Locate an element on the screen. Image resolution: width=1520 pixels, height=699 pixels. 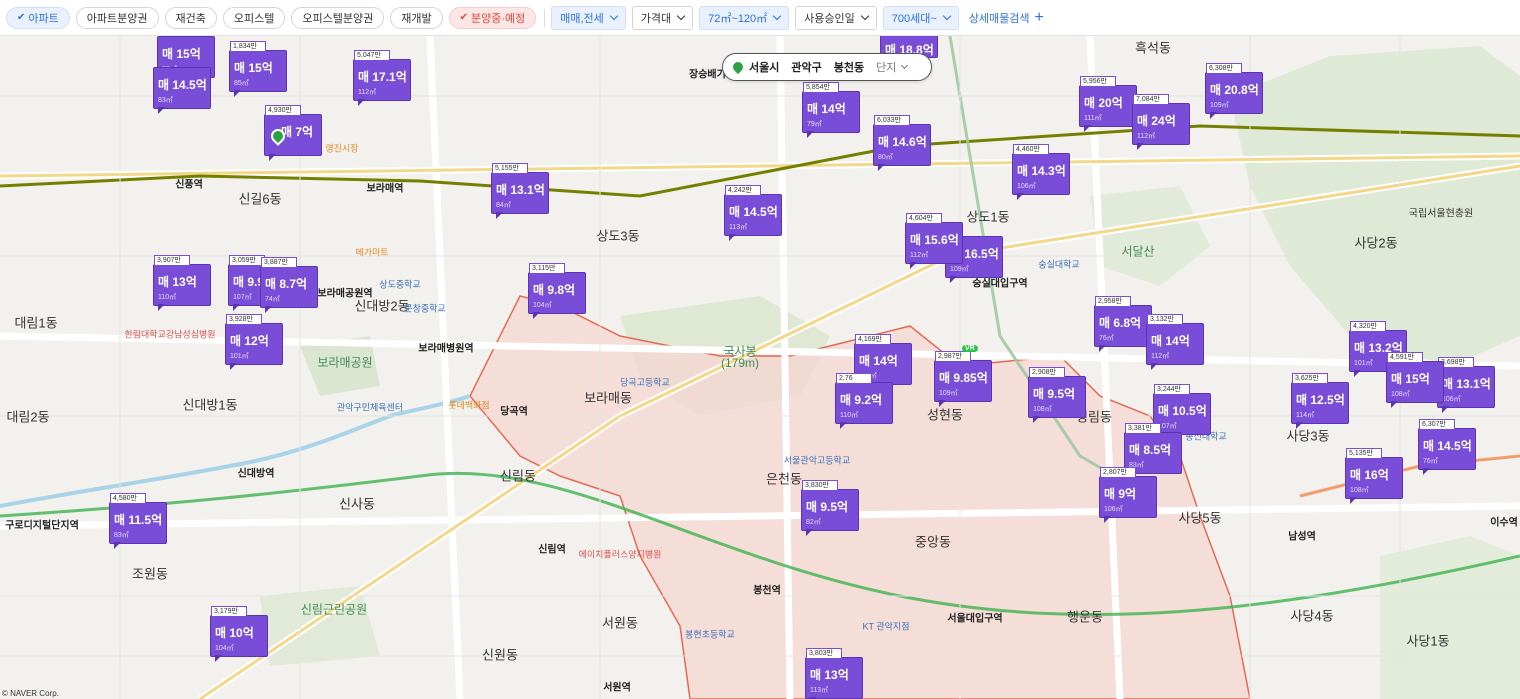
chevron-down-icon is located at coordinates (905, 65).